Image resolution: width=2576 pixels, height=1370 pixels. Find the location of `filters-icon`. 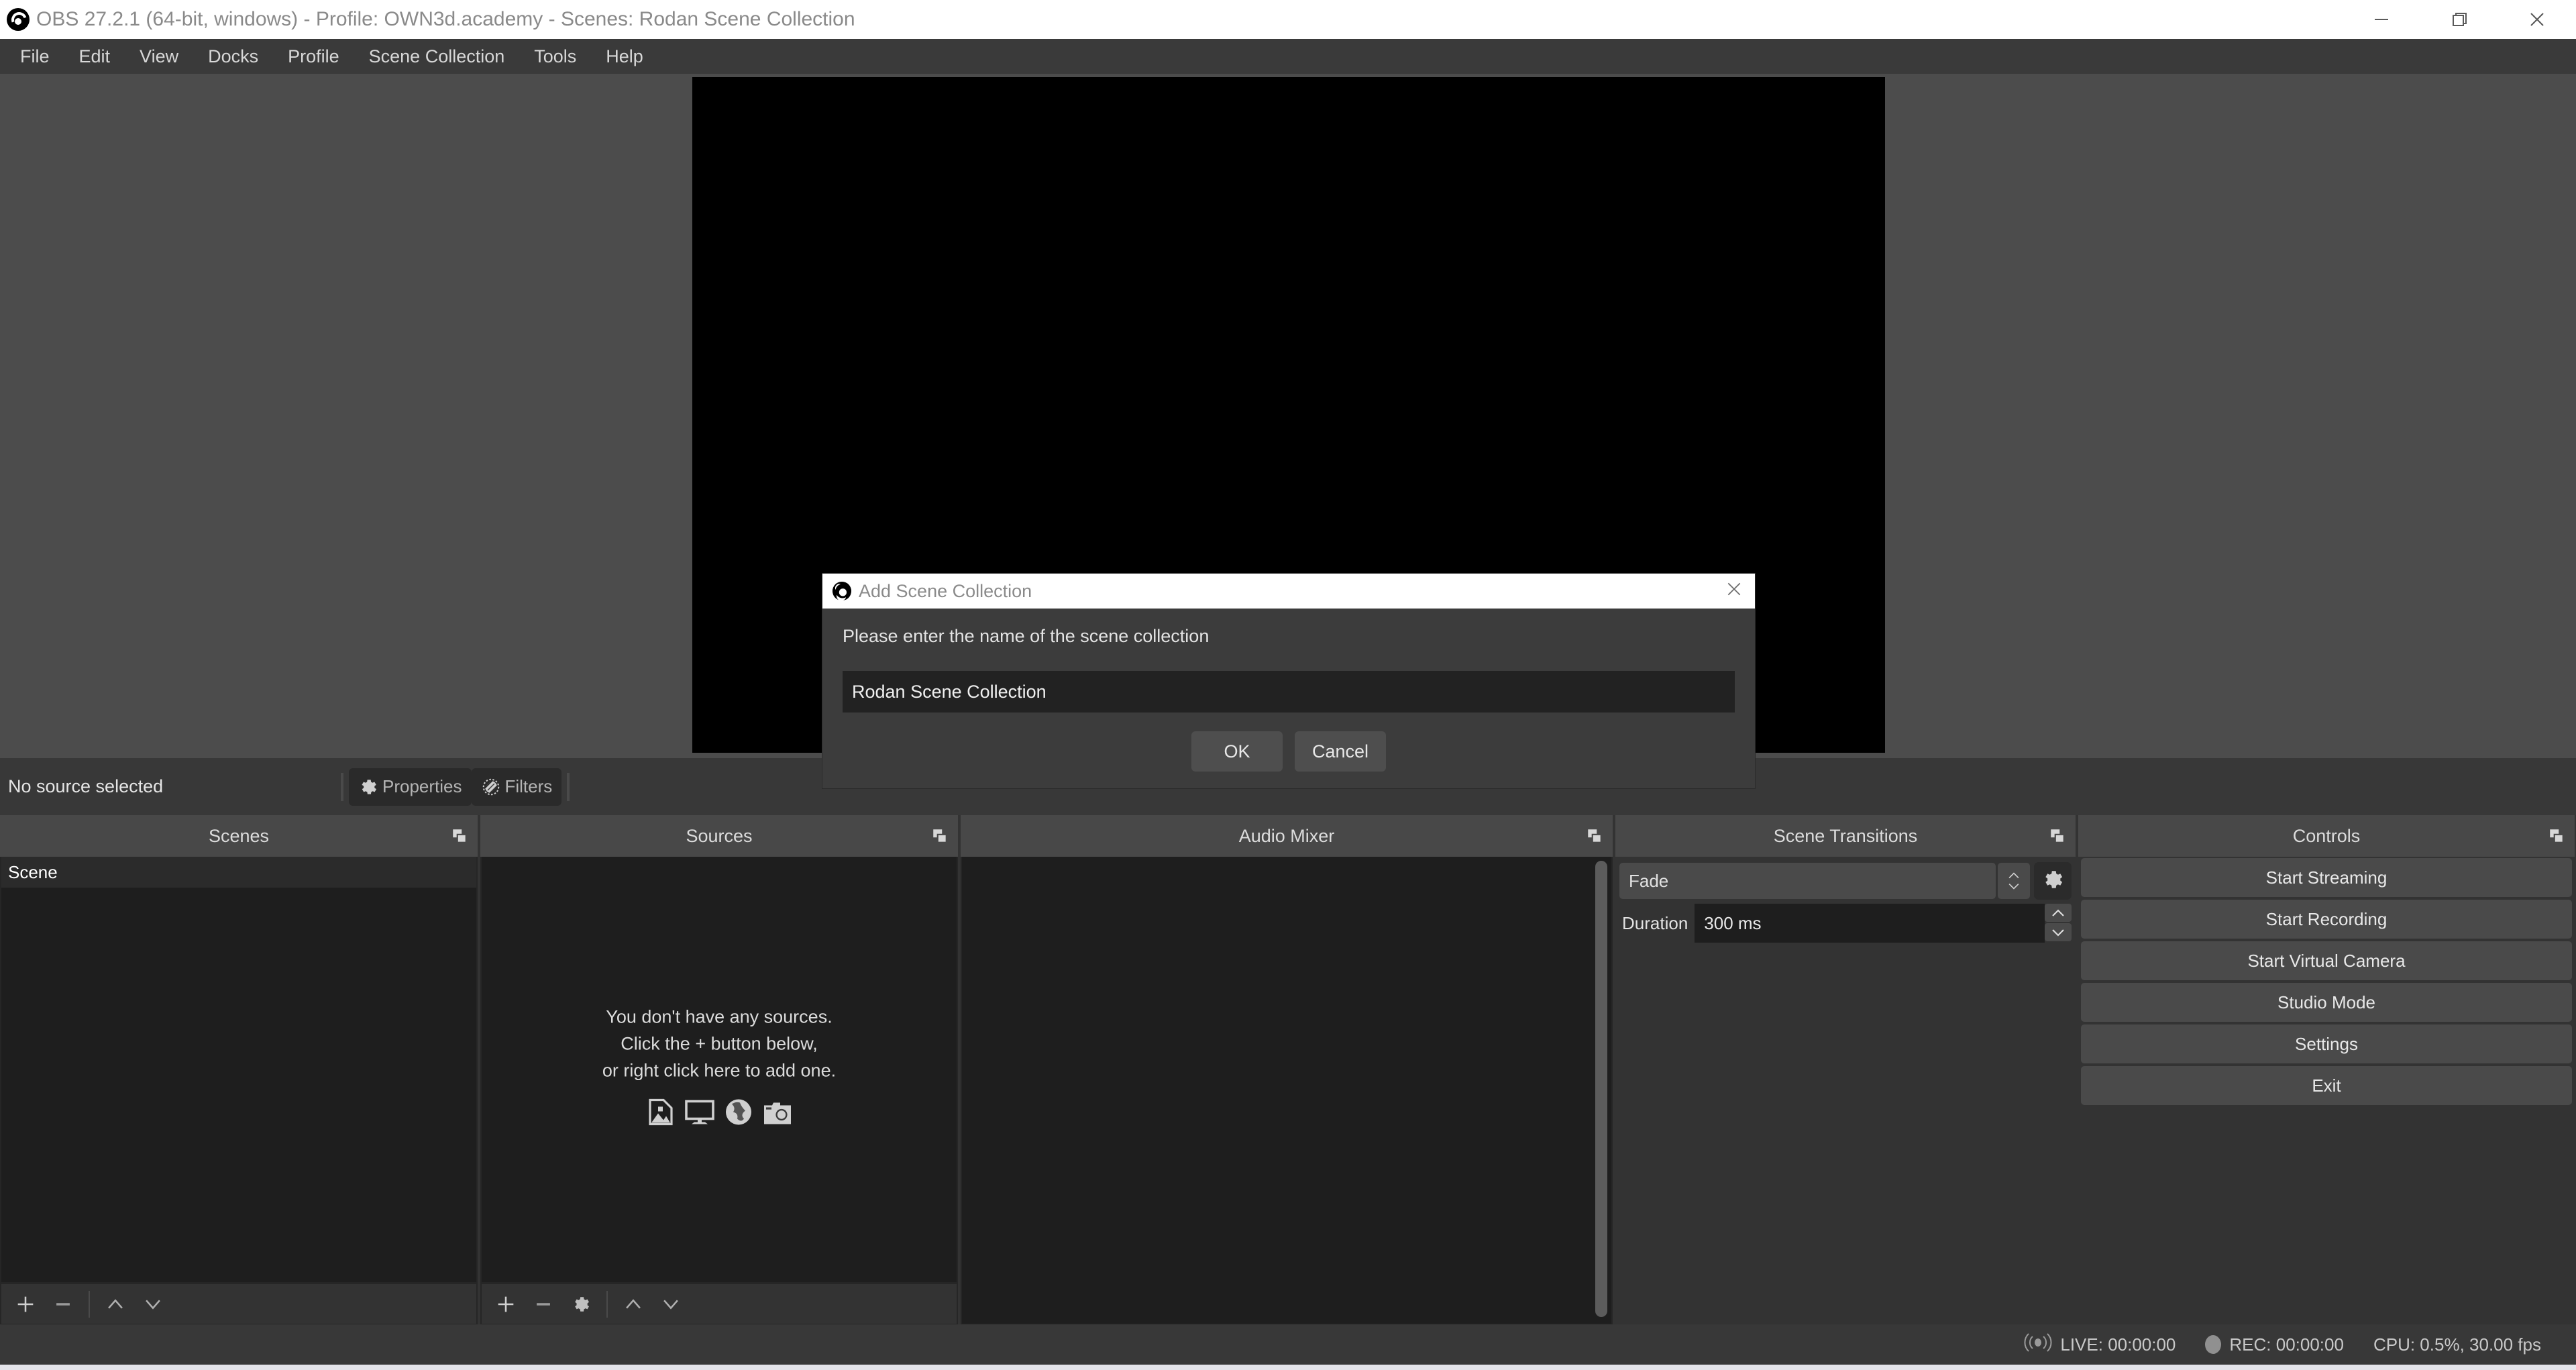

filters-icon is located at coordinates (491, 787).